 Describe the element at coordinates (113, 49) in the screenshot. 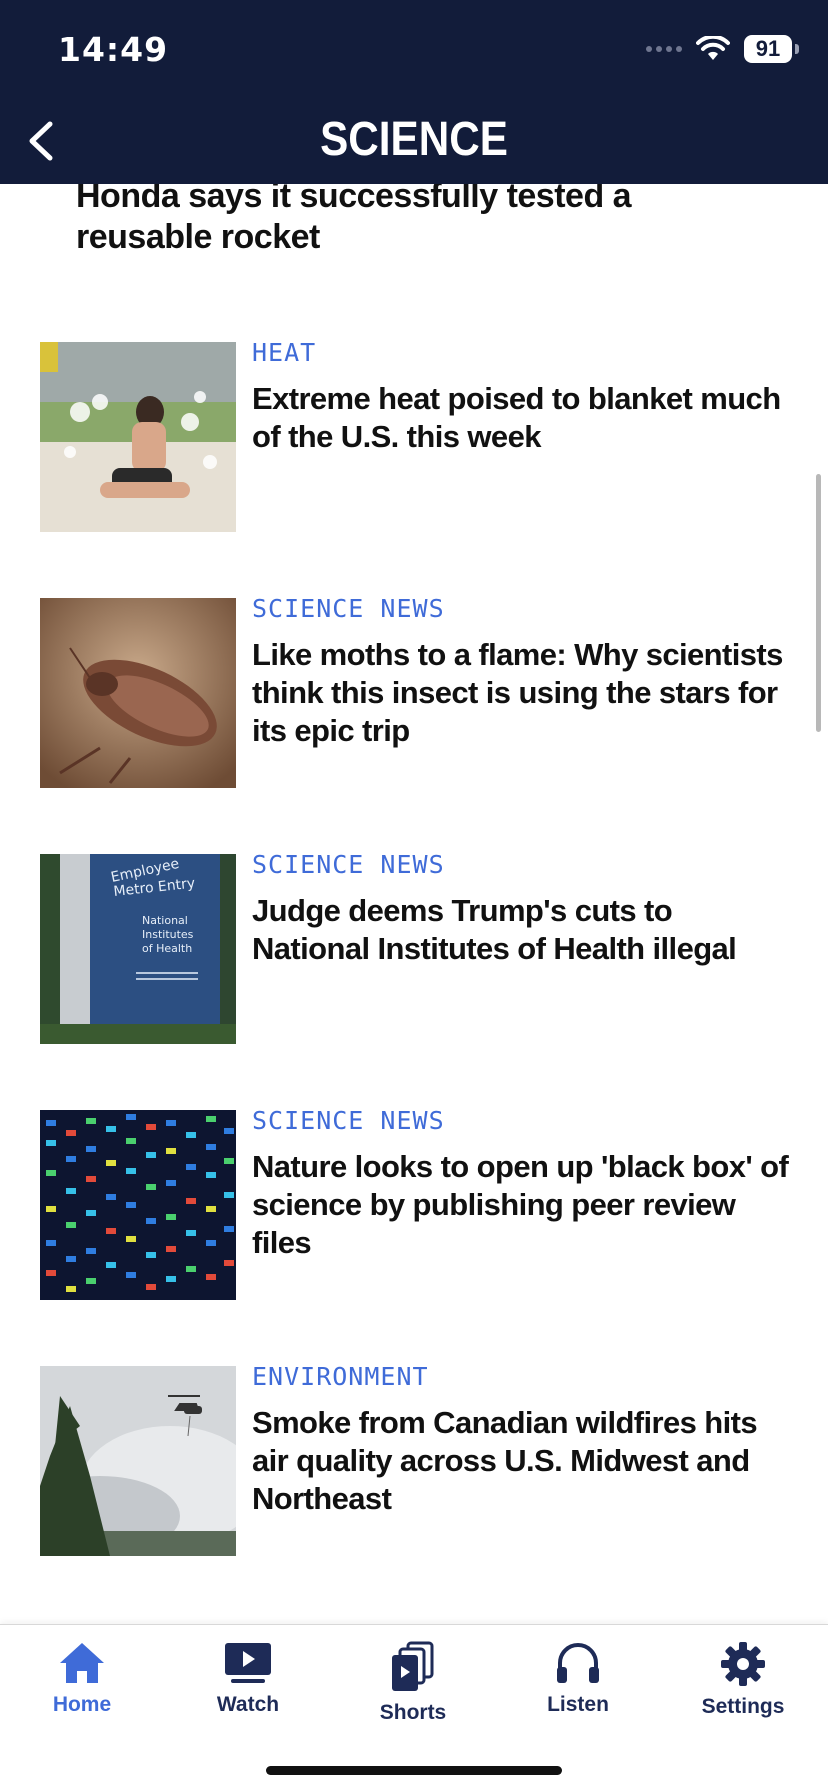

I see `status-time: 14:49` at that location.